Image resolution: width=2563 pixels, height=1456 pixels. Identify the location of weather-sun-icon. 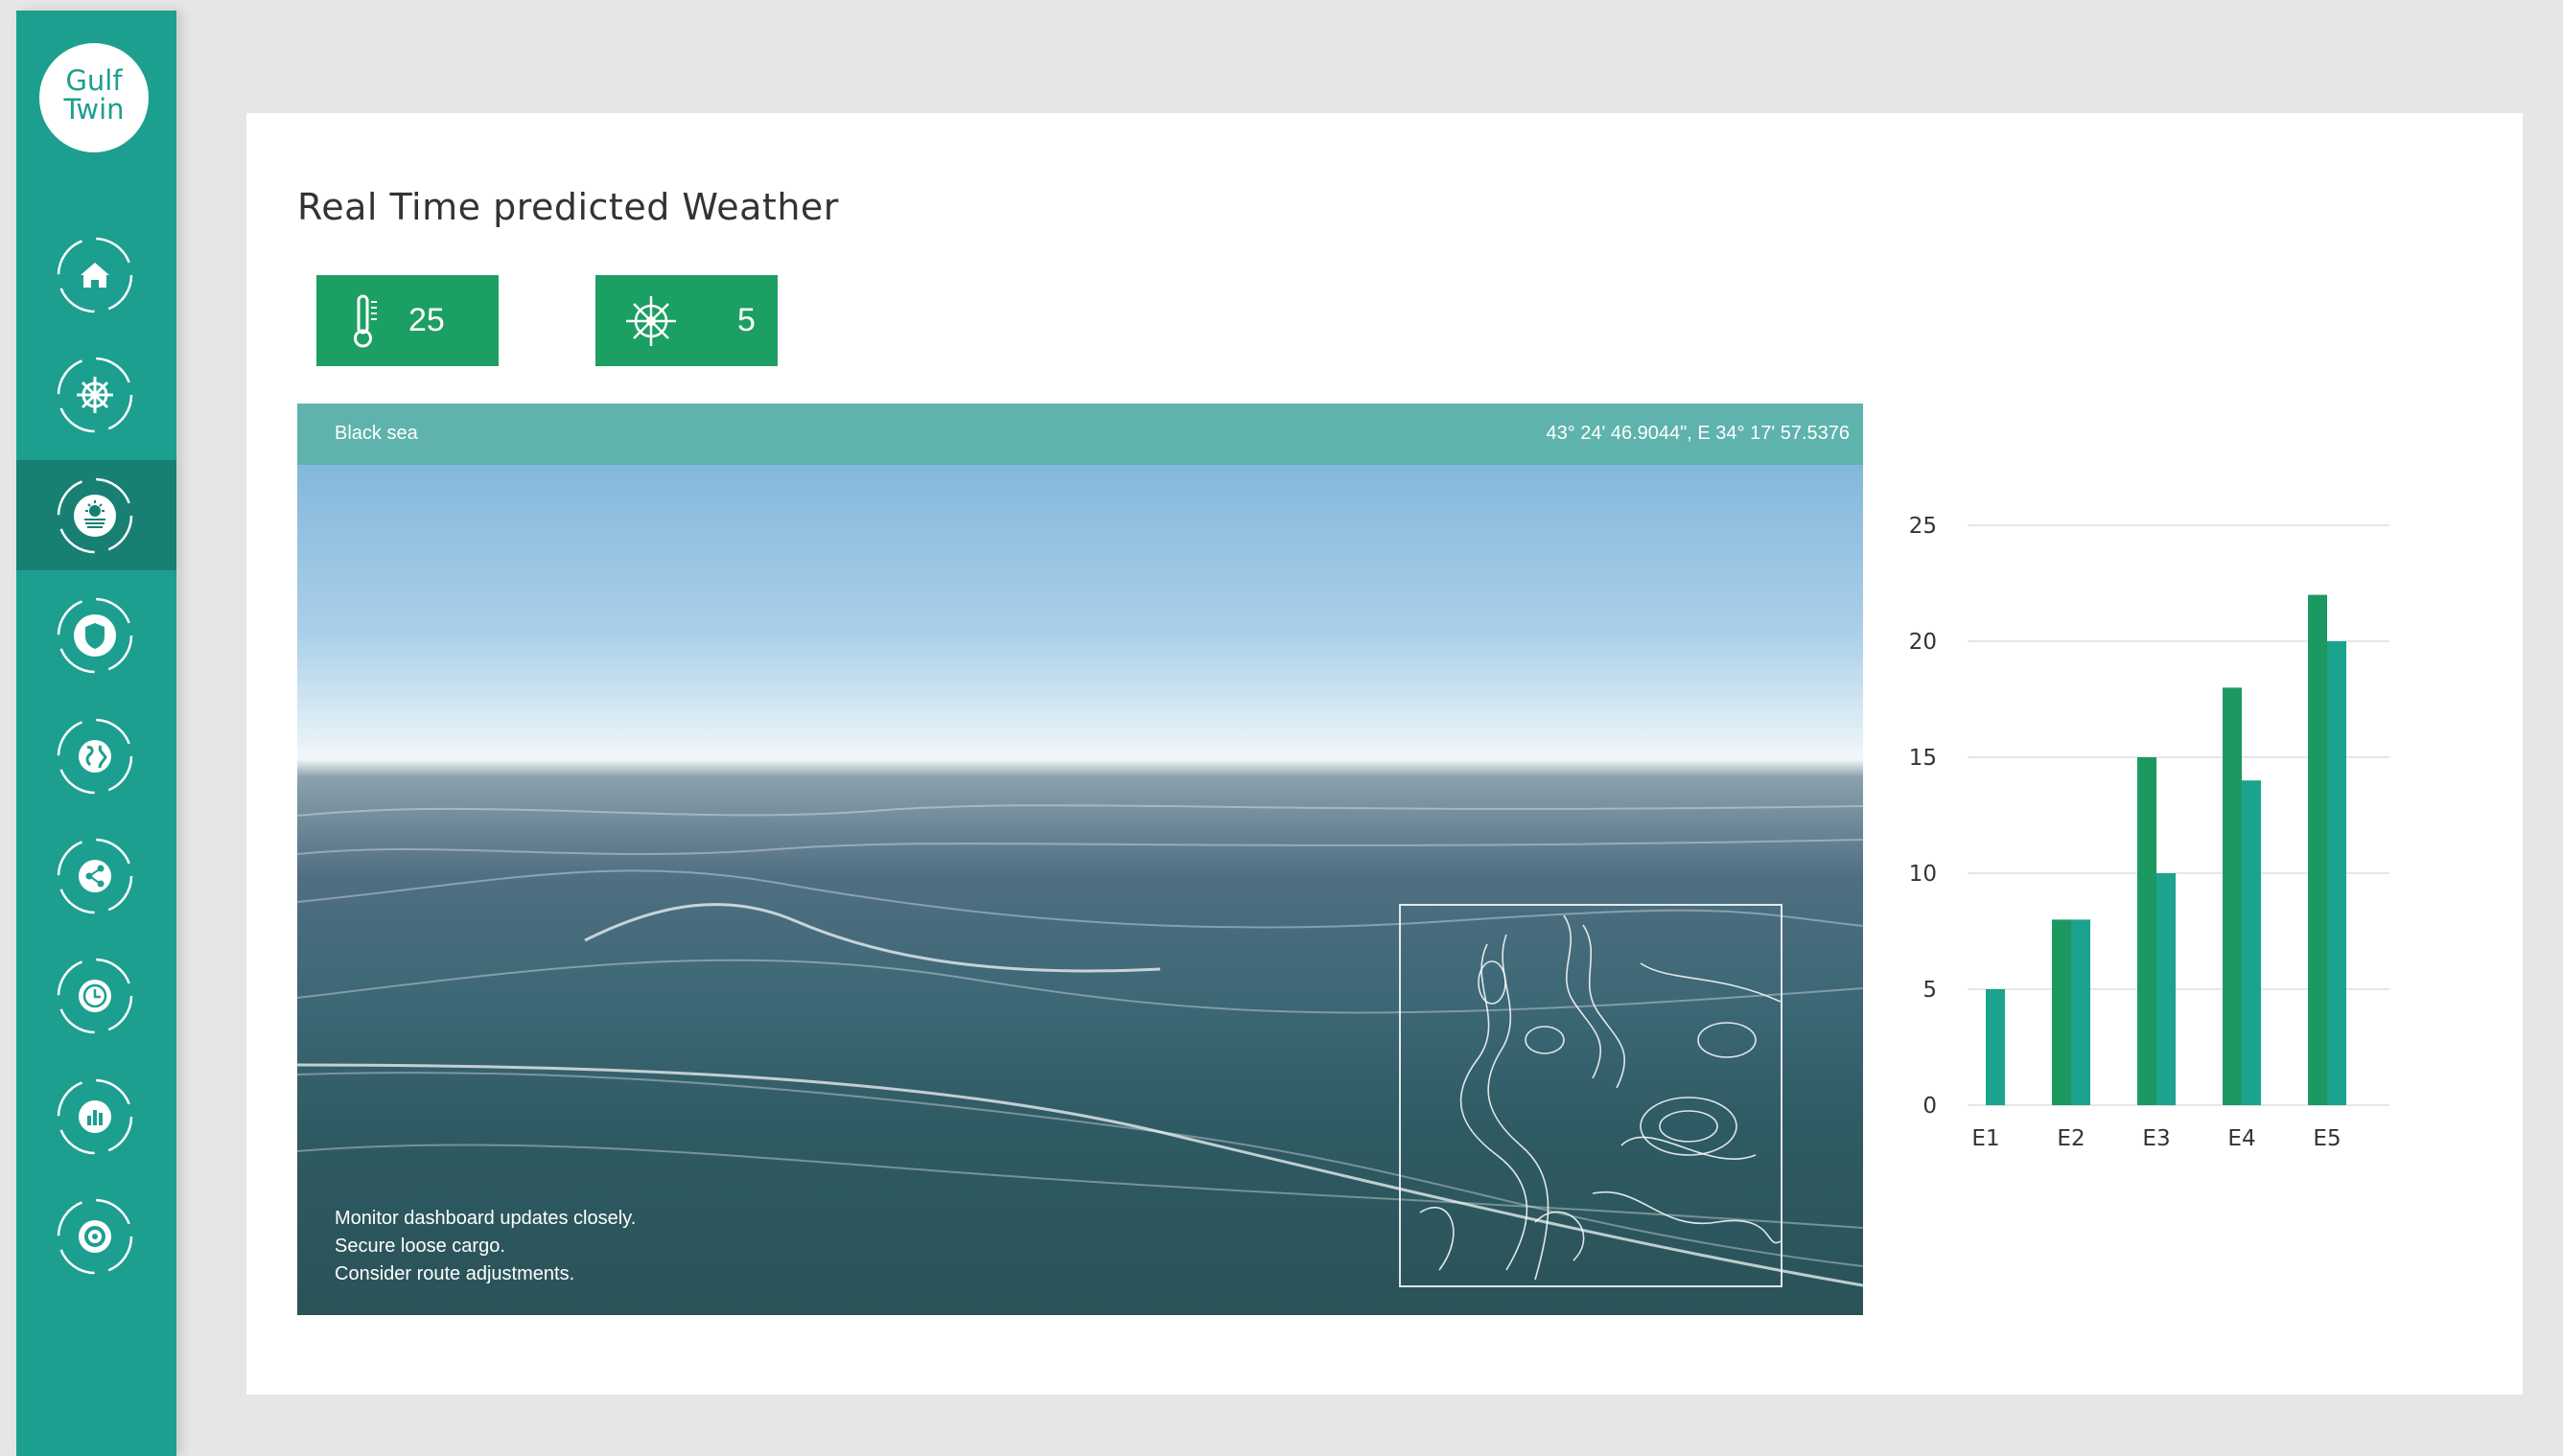
(95, 515).